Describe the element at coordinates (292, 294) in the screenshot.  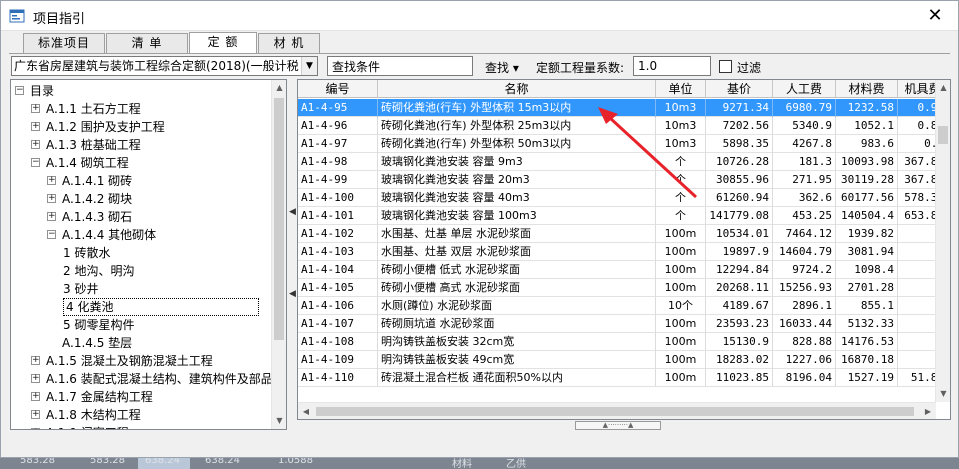
I see `collapse-left-icon-2: ◀` at that location.